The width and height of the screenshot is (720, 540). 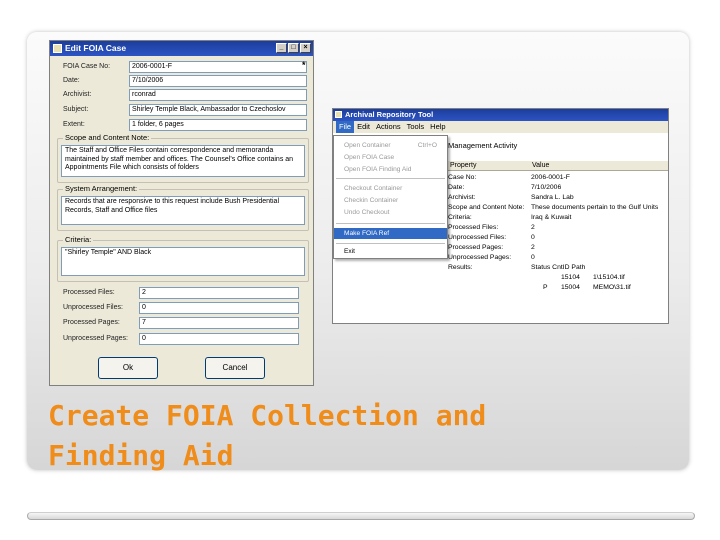 What do you see at coordinates (363, 127) in the screenshot?
I see `menu-edit: Edit` at bounding box center [363, 127].